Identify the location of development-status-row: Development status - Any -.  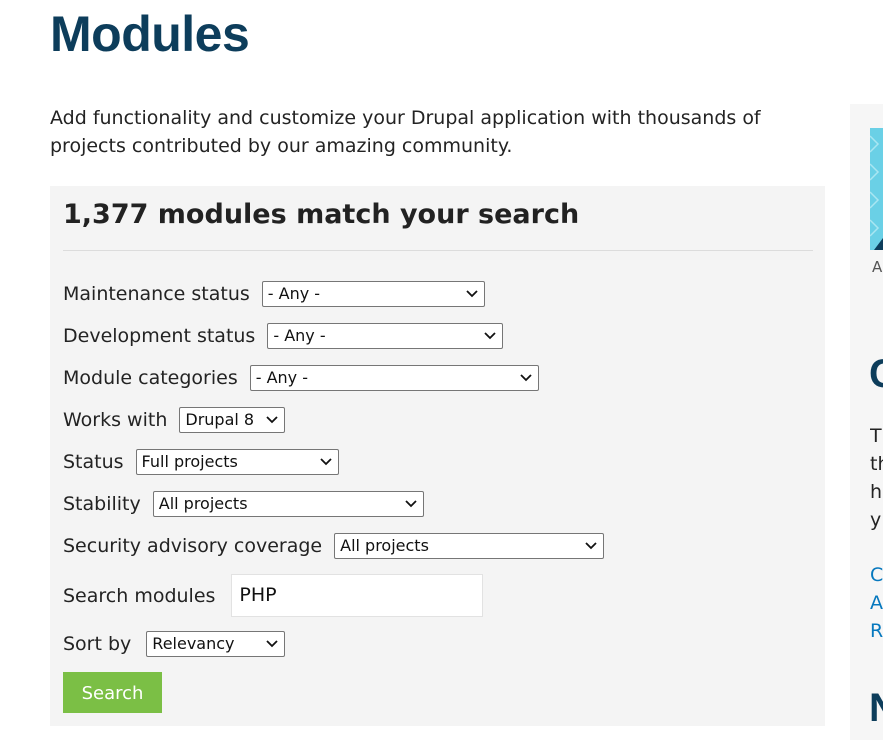
(283, 336).